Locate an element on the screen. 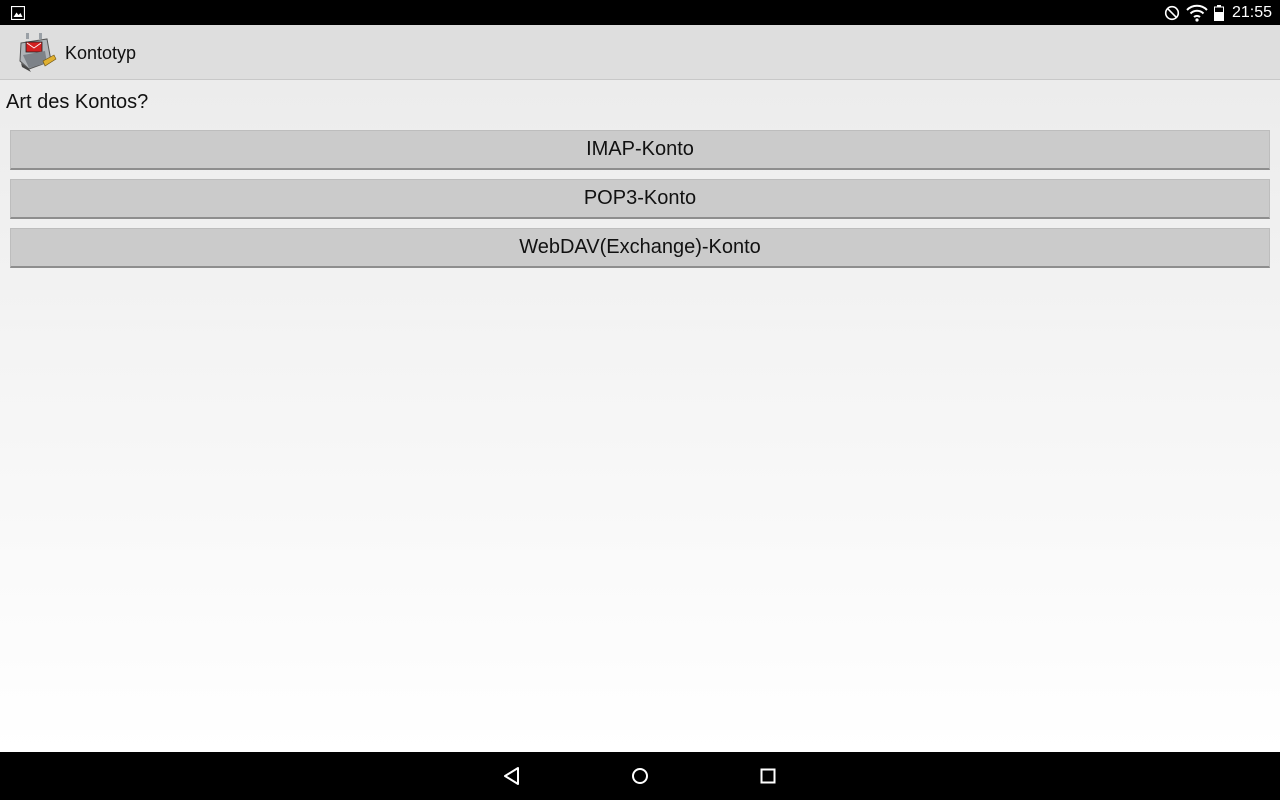 Image resolution: width=1280 pixels, height=800 pixels. action-bar: Kontotyp is located at coordinates (640, 52).